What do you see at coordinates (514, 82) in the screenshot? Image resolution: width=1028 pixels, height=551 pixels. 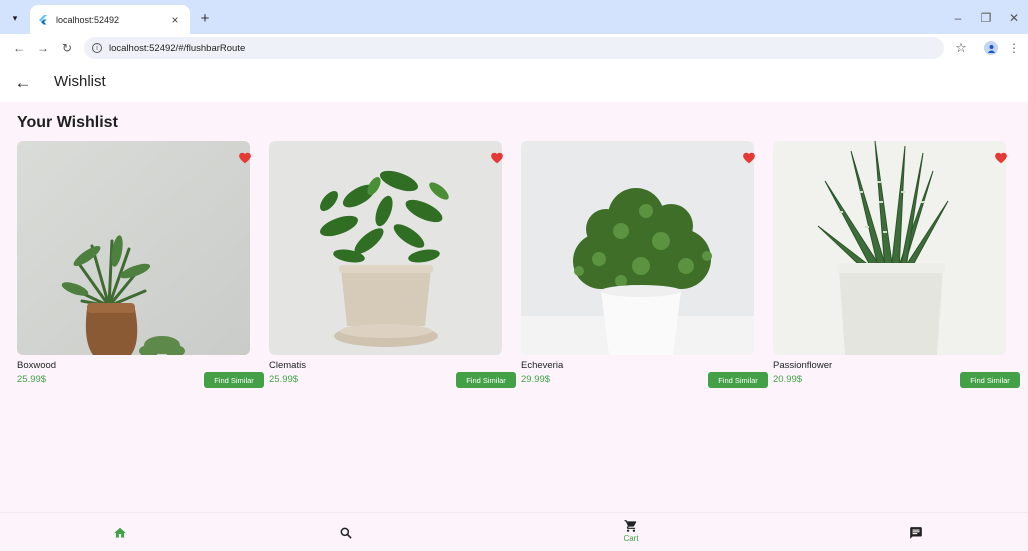 I see `app-bar: ← Wishlist` at bounding box center [514, 82].